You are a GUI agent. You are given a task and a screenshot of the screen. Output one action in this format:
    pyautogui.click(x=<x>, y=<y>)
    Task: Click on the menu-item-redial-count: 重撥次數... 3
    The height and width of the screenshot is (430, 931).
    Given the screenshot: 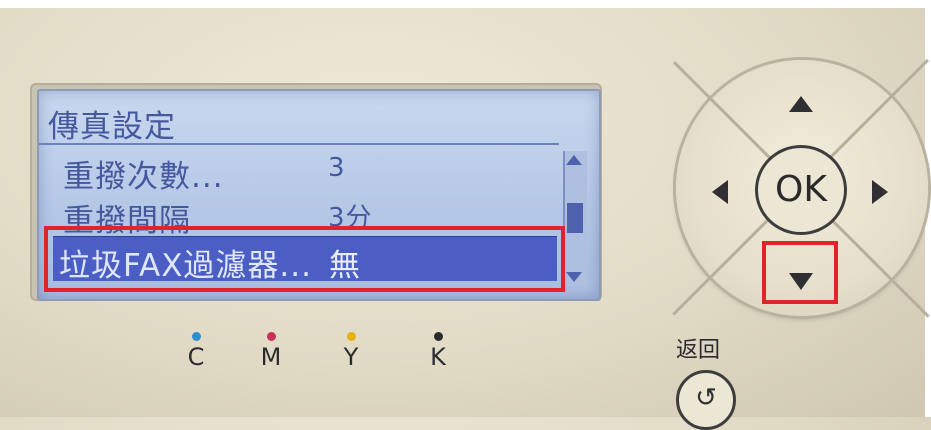 What is the action you would take?
    pyautogui.click(x=300, y=173)
    